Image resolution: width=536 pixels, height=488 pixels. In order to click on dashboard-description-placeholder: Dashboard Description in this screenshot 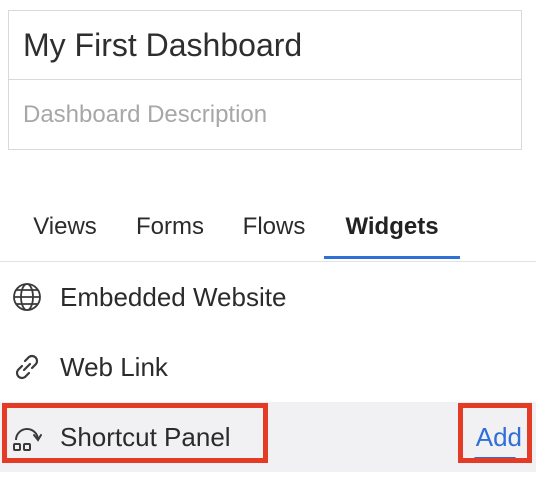, I will do `click(145, 114)`.